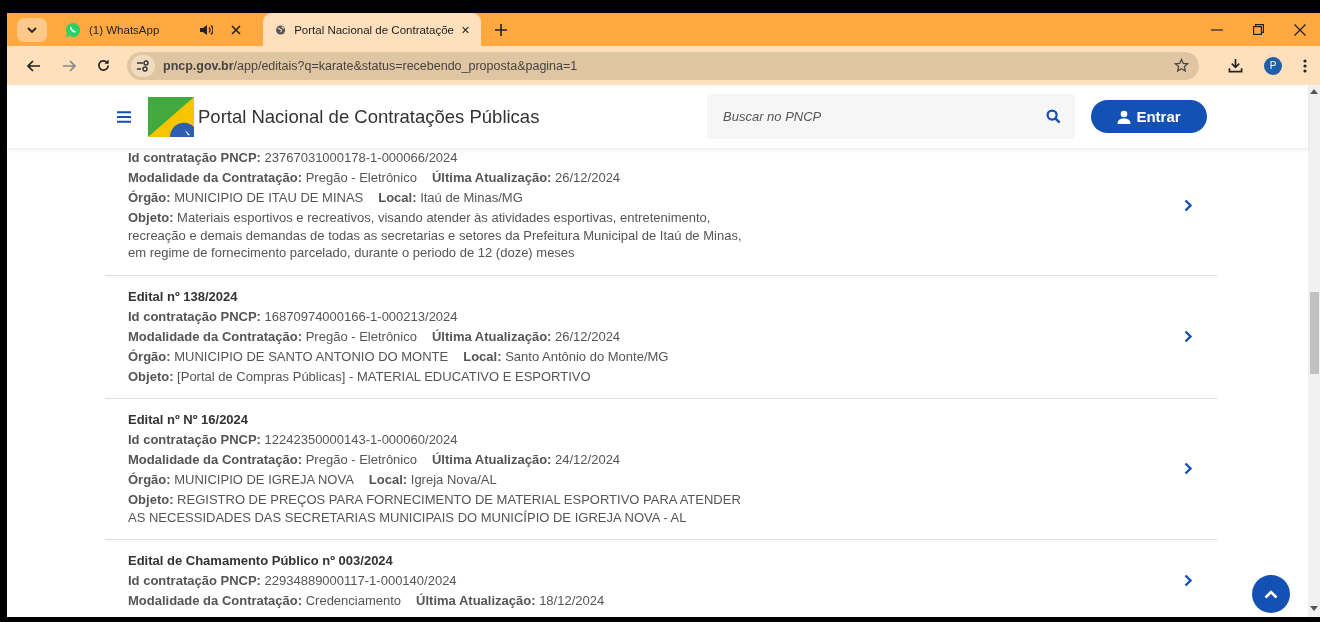  What do you see at coordinates (73, 29) in the screenshot?
I see `chat-bubble-icon` at bounding box center [73, 29].